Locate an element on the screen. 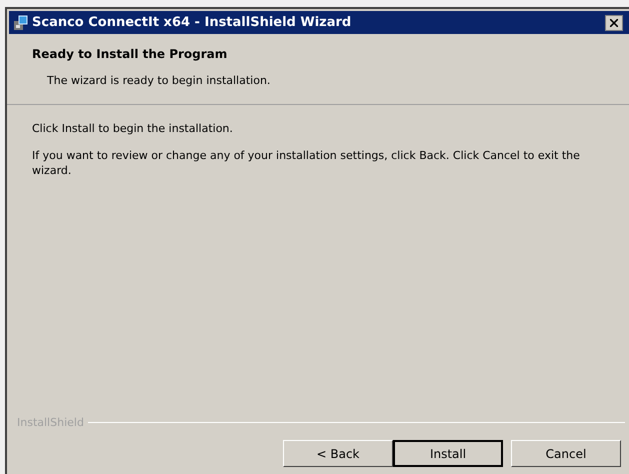  close-button is located at coordinates (614, 22).